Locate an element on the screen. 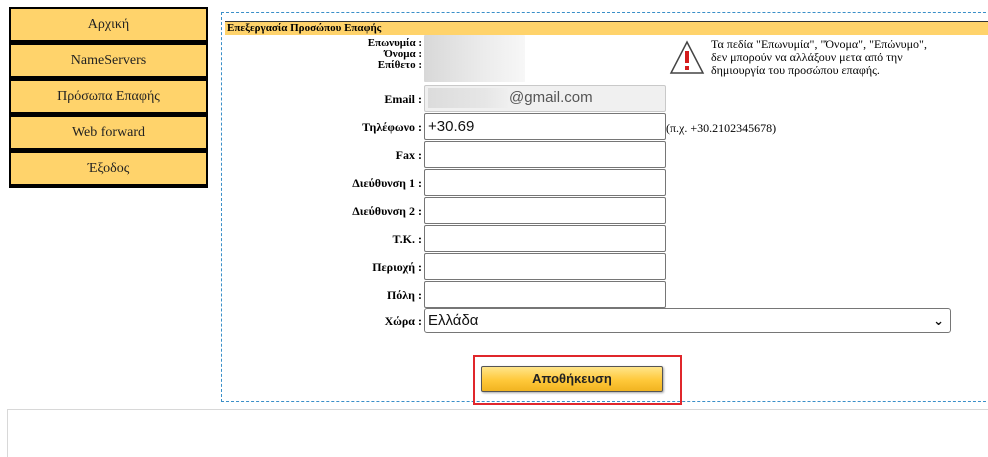 The width and height of the screenshot is (988, 457). country-label: Χώρα : is located at coordinates (403, 321).